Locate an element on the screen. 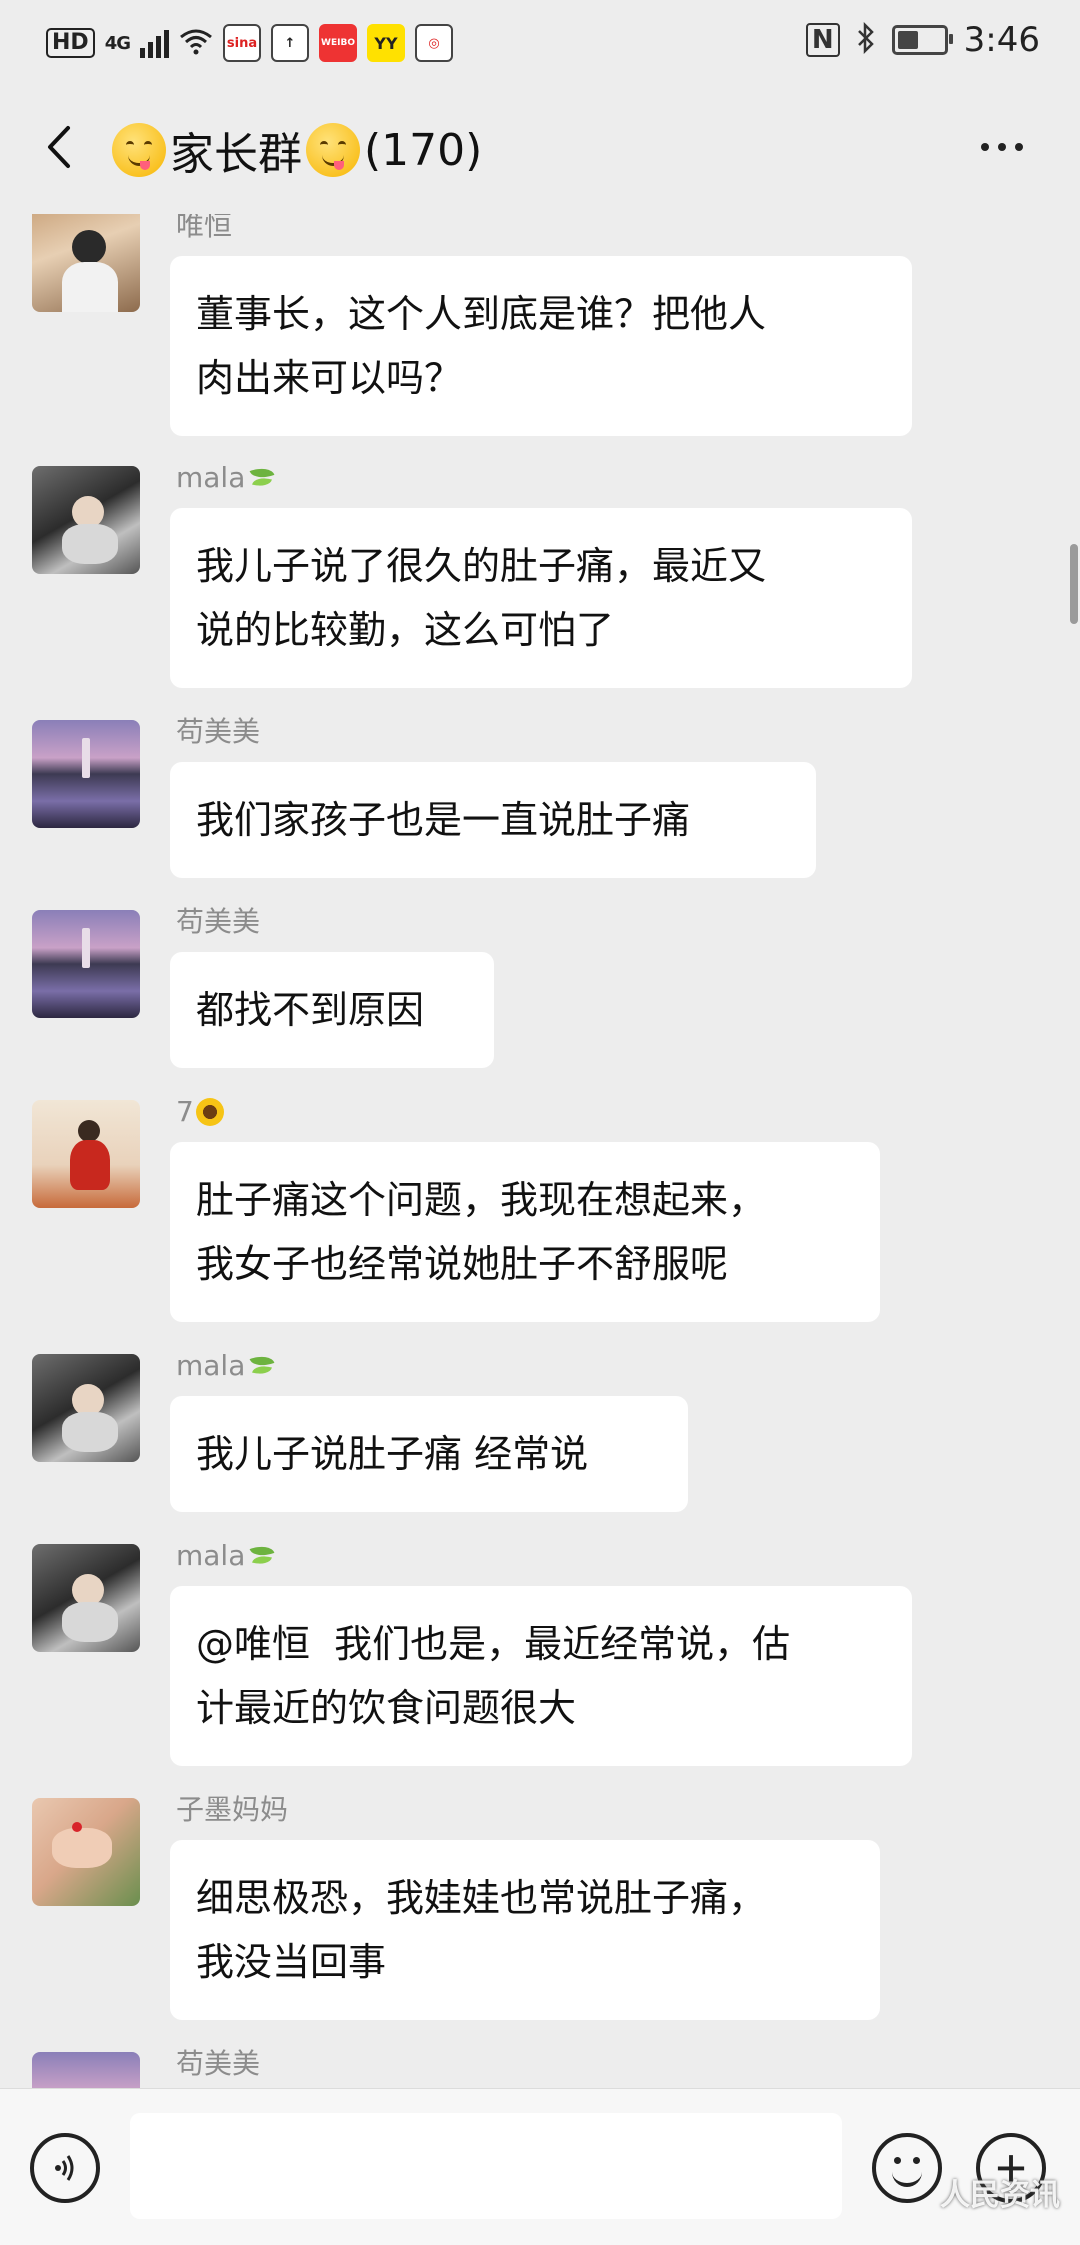 This screenshot has width=1080, height=2245. group-name: 家长群 is located at coordinates (236, 154).